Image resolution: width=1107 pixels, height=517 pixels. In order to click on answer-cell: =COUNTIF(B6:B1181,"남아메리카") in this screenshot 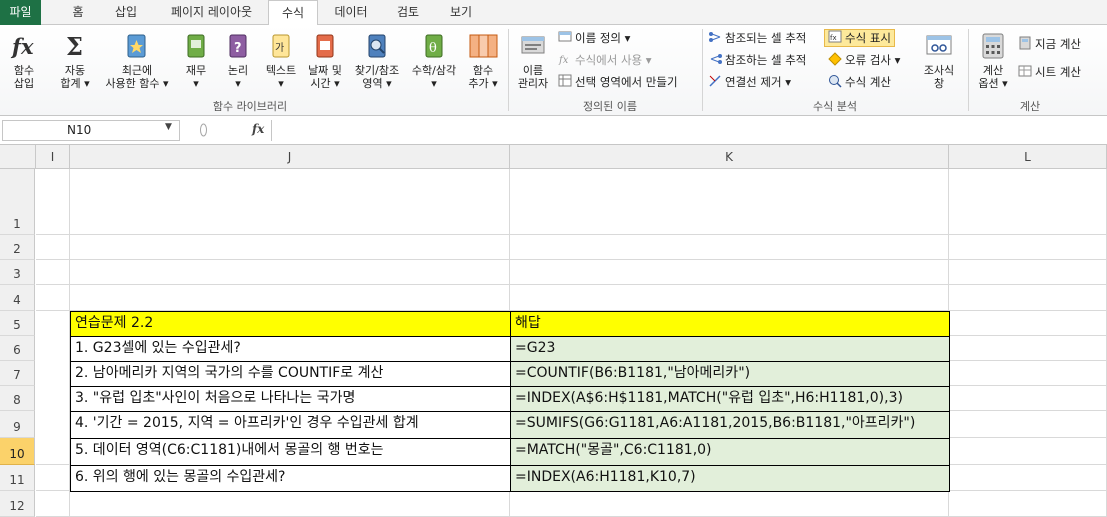, I will do `click(730, 374)`.